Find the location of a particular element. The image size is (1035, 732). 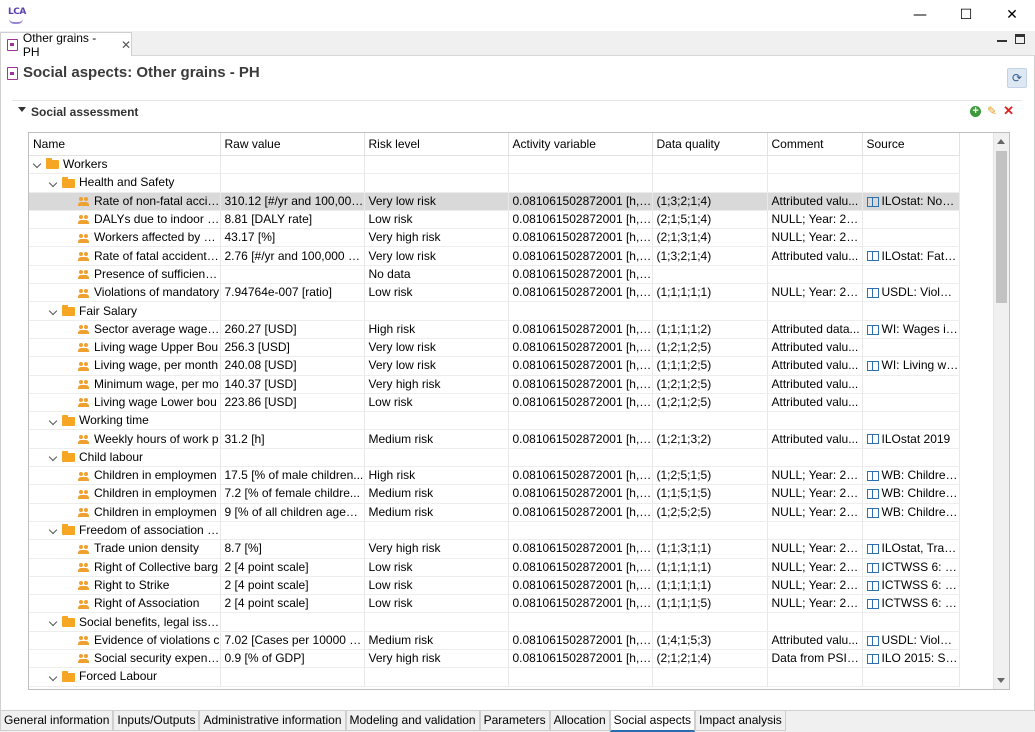

source-cell: ILOstat 2019 is located at coordinates (911, 439).